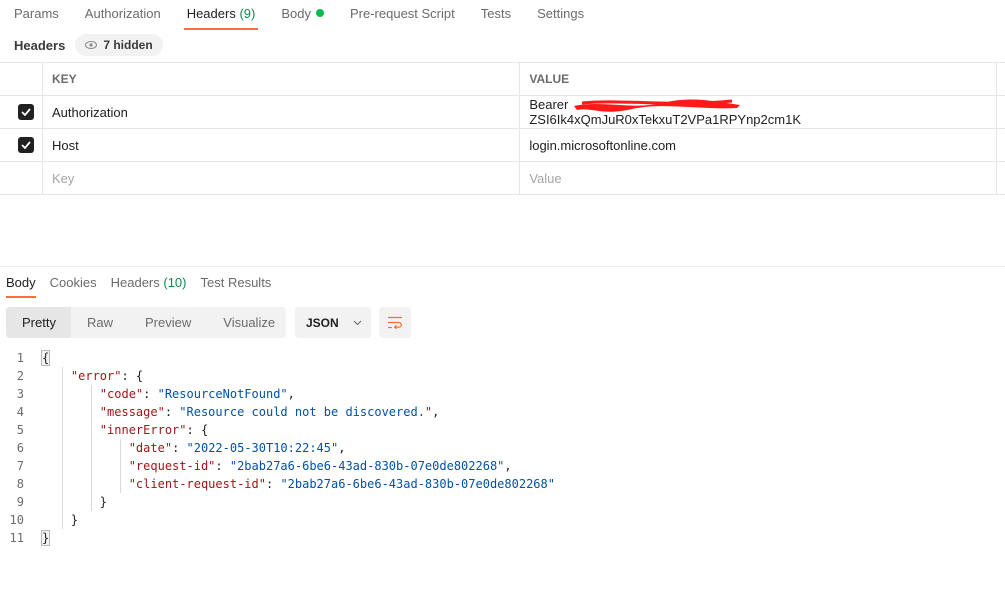 Image resolution: width=1005 pixels, height=608 pixels. I want to click on line-number: 5, so click(20, 430).